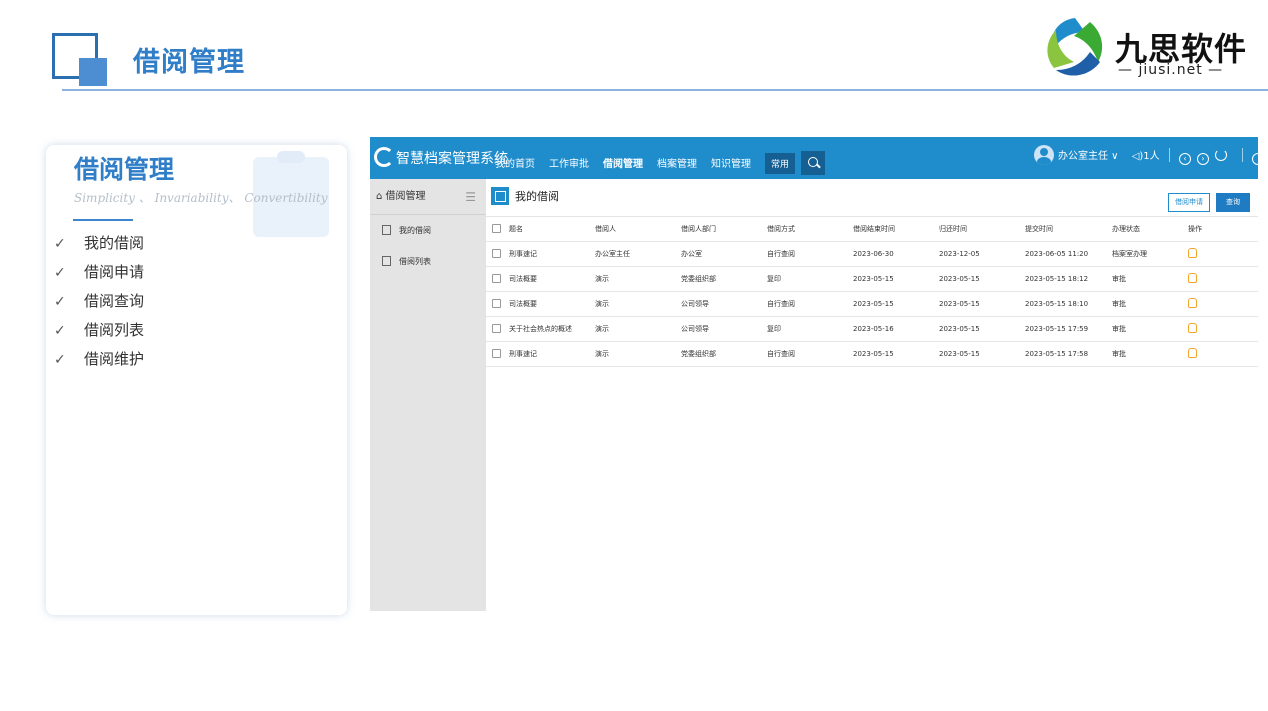 Image resolution: width=1268 pixels, height=711 pixels. Describe the element at coordinates (638, 229) in the screenshot. I see `column-borrower: 借阅人` at that location.